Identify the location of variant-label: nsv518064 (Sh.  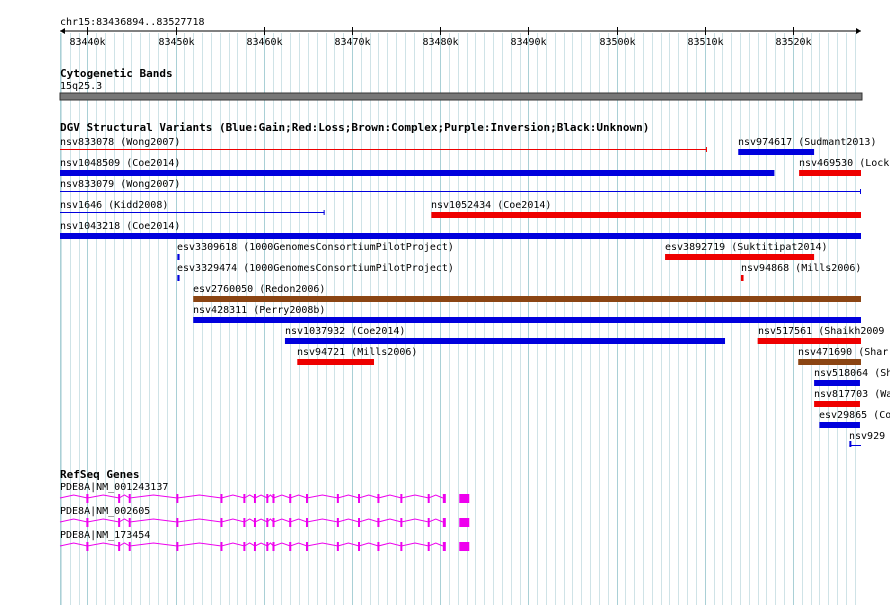
(852, 373).